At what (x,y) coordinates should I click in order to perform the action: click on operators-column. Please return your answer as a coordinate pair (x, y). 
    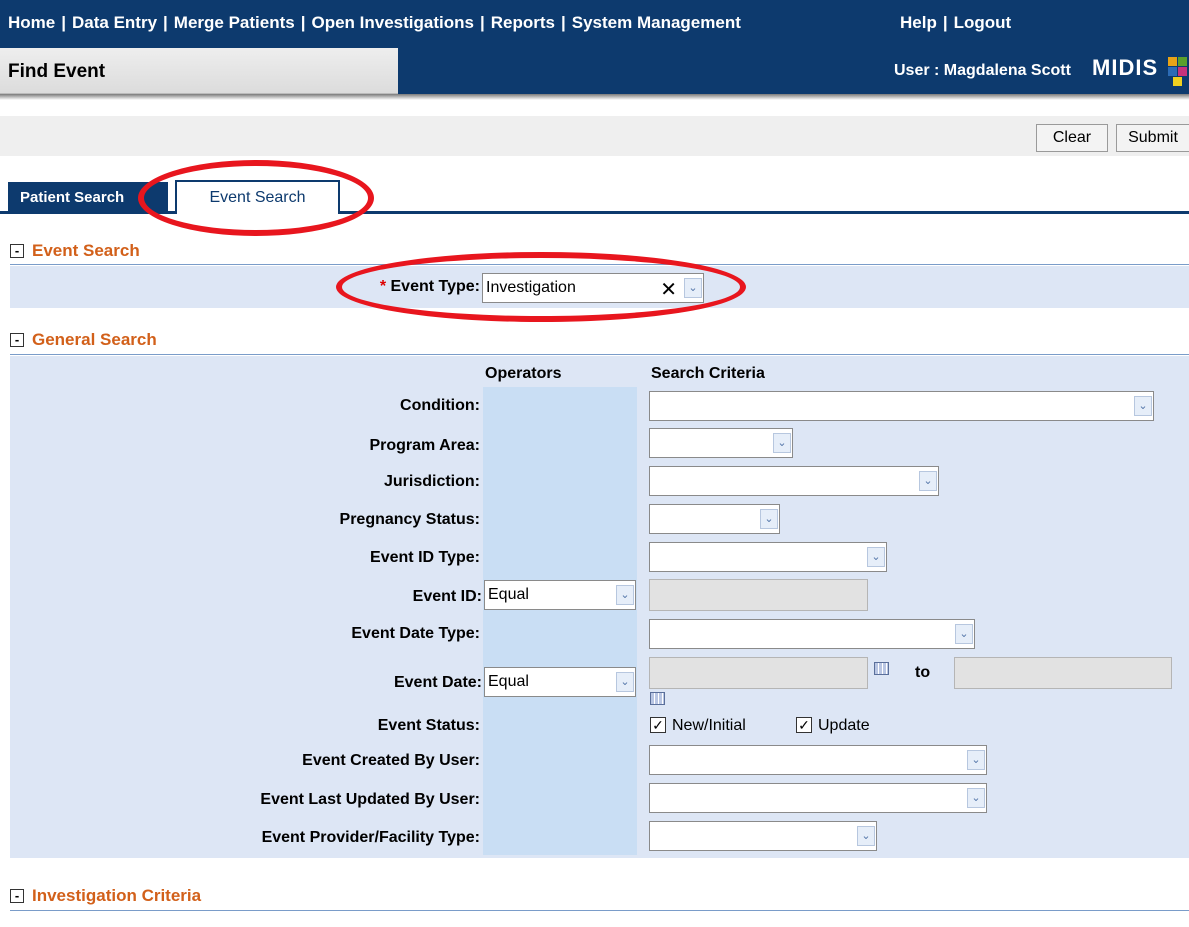
    Looking at the image, I should click on (560, 621).